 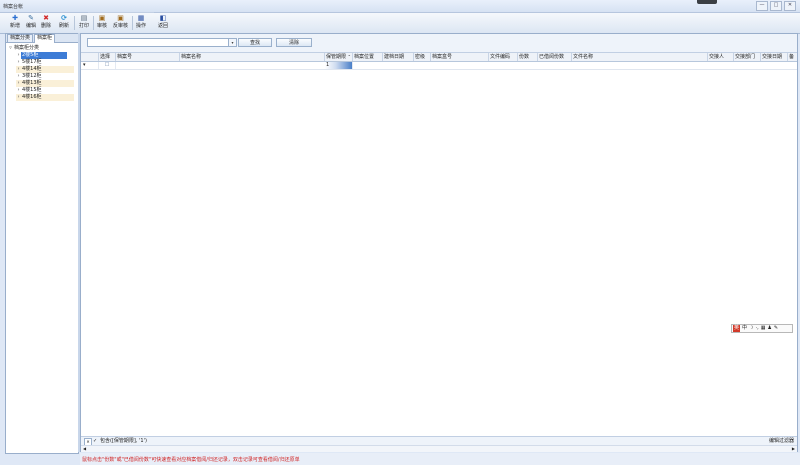 I want to click on column-header: 份数, so click(x=528, y=57).